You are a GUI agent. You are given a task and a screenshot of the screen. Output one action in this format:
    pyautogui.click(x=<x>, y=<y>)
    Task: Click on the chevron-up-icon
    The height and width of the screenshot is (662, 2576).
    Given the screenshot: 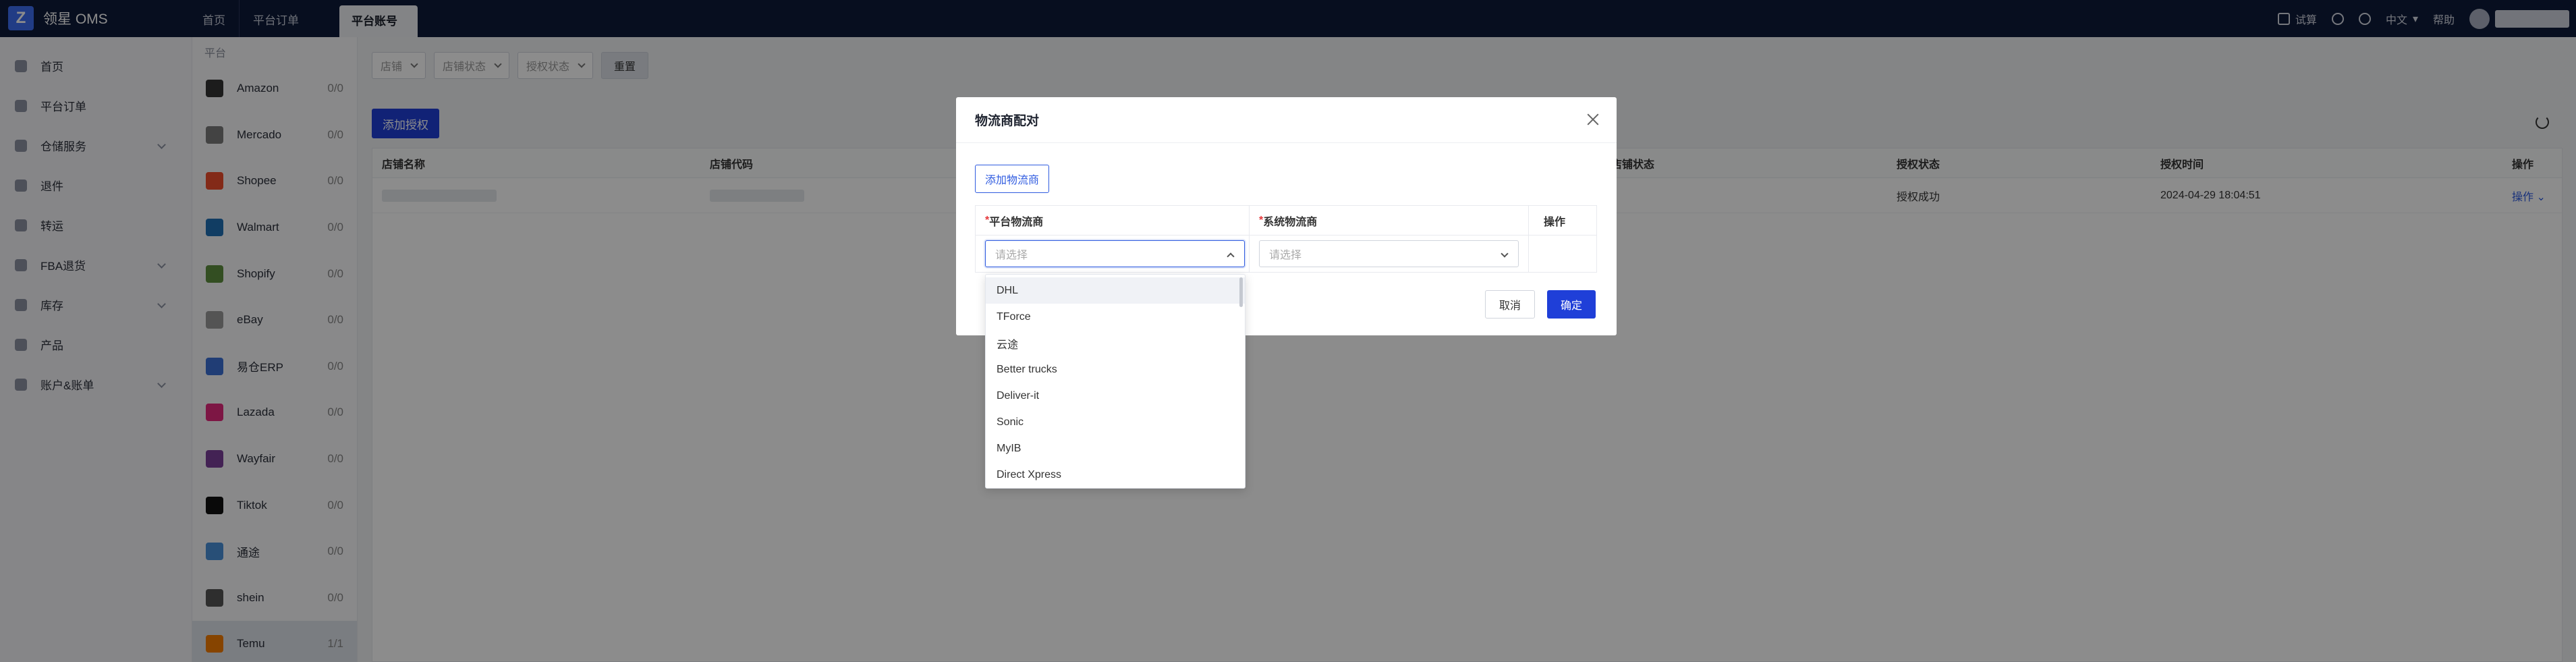 What is the action you would take?
    pyautogui.click(x=1231, y=256)
    